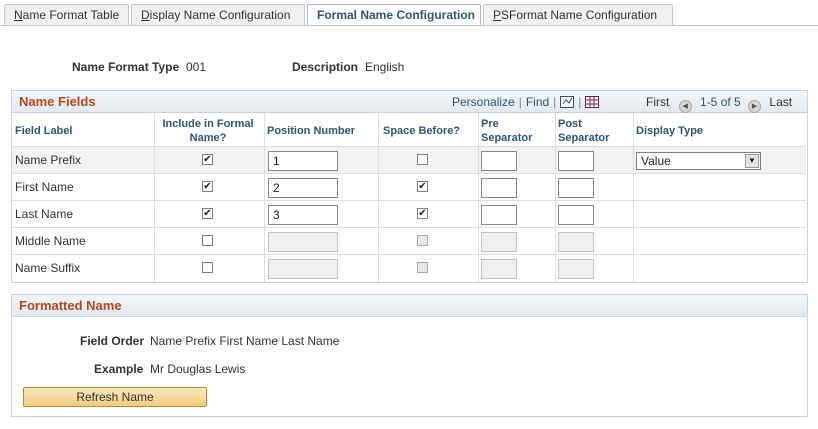 Image resolution: width=818 pixels, height=429 pixels. I want to click on personalize-link: Personalize, so click(483, 102).